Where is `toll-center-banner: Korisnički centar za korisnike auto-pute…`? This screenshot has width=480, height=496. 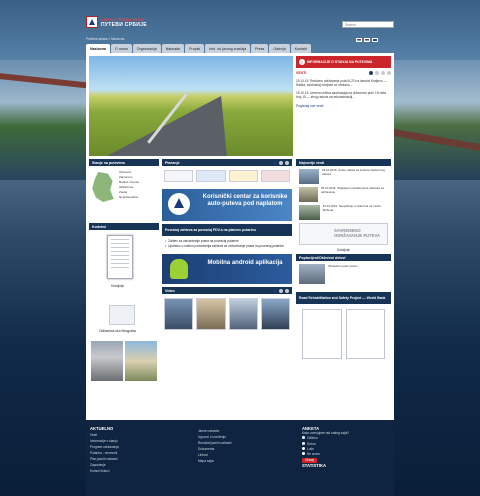 toll-center-banner: Korisnički centar za korisnike auto-pute… is located at coordinates (227, 205).